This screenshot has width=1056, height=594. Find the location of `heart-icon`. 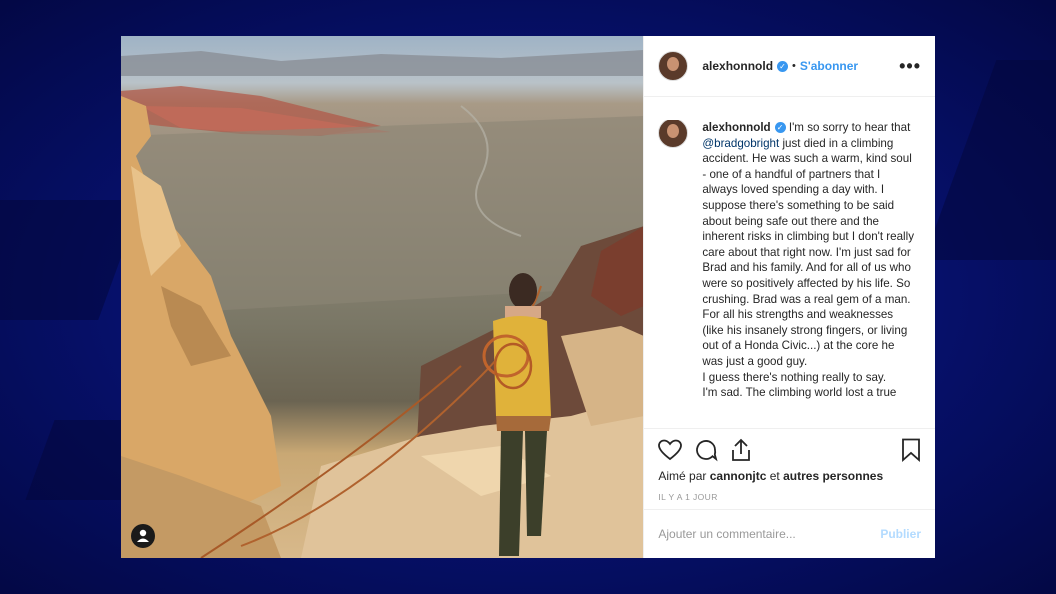

heart-icon is located at coordinates (670, 450).